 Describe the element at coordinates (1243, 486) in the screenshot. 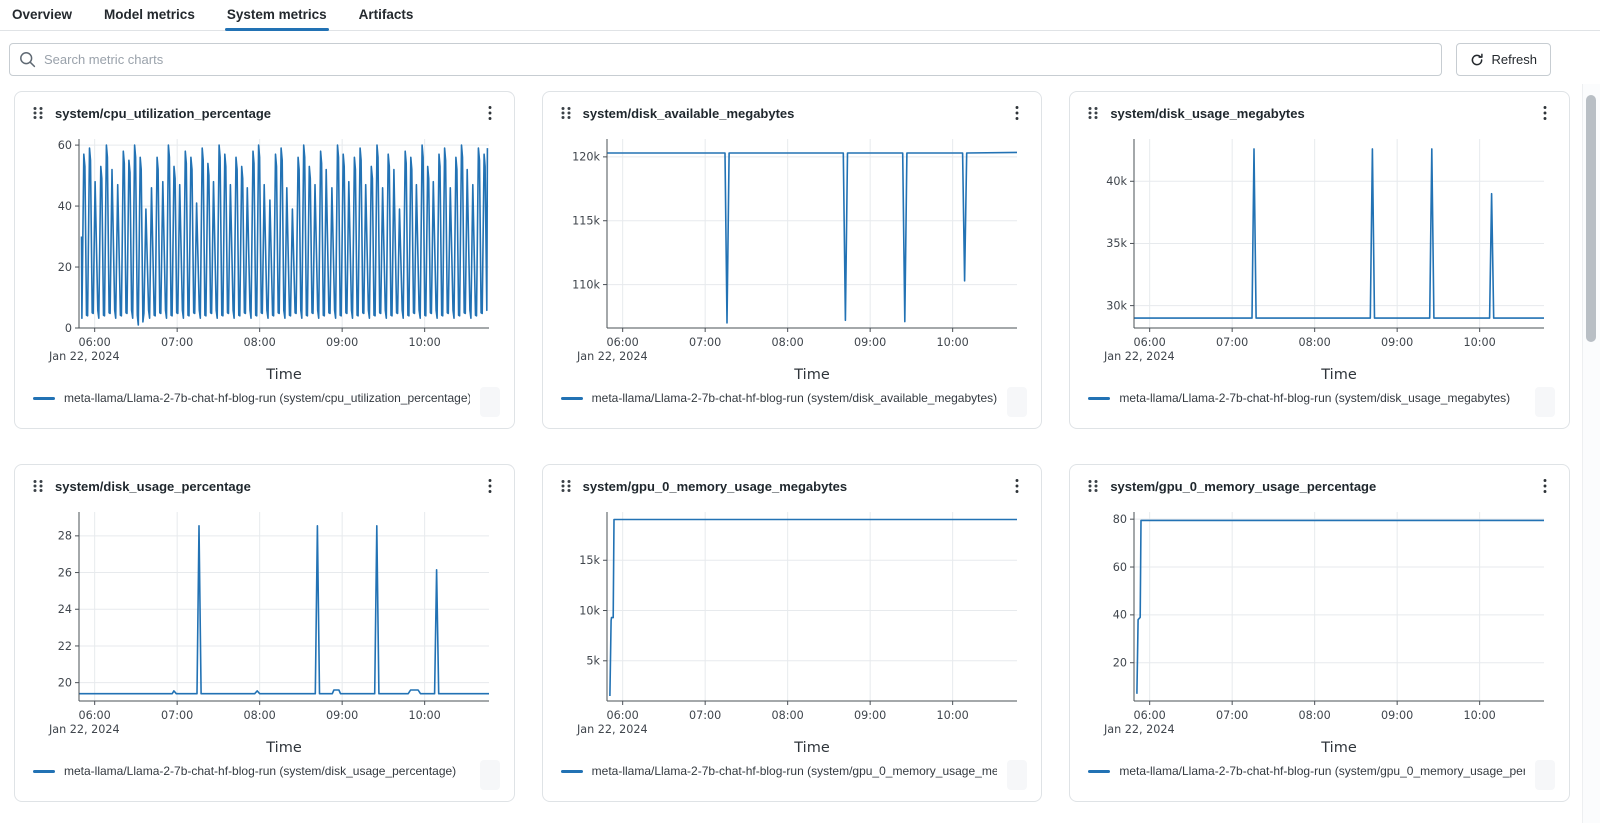

I see `chart-title: system/gpu_0_memory_usage_percentage` at that location.